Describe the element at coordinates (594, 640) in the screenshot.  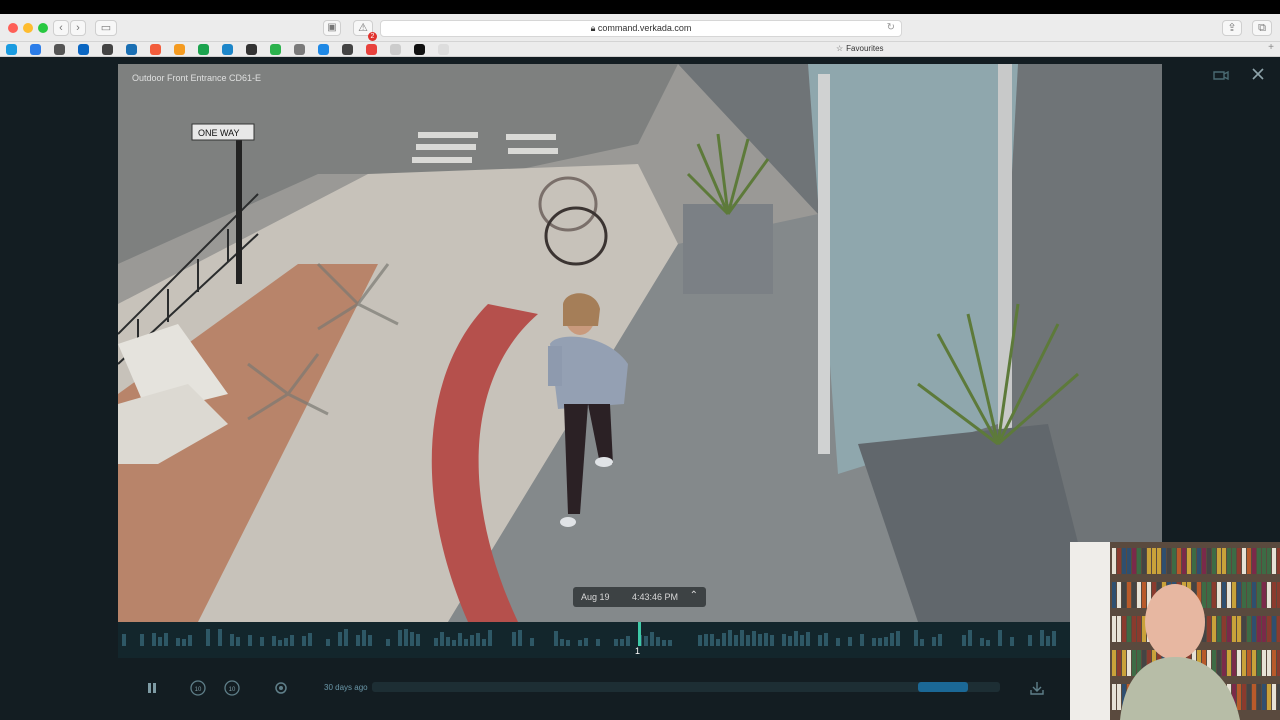
I see `activity-timeline: 1` at that location.